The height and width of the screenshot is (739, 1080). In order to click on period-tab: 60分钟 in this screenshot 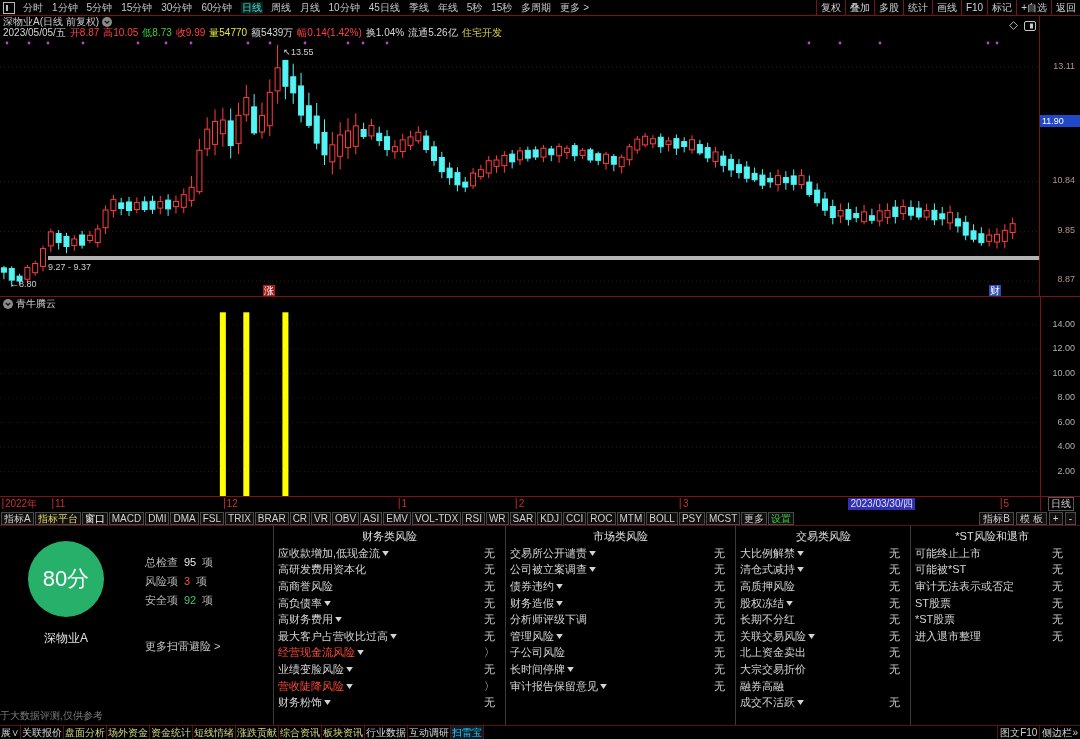, I will do `click(217, 7)`.